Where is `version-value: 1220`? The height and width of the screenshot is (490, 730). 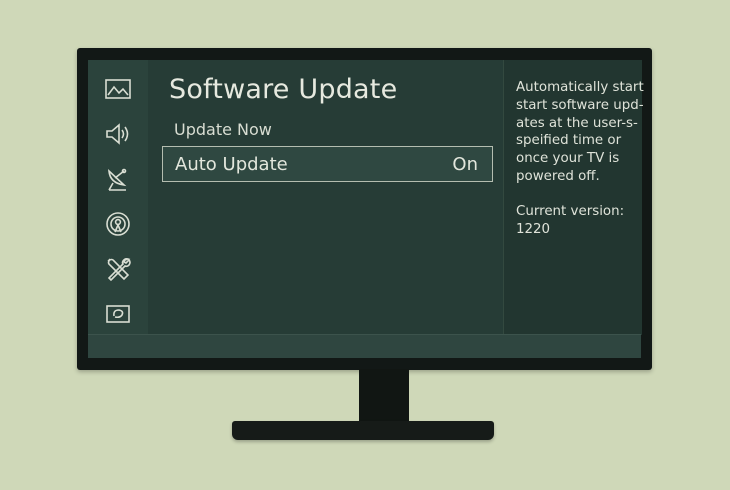 version-value: 1220 is located at coordinates (533, 229).